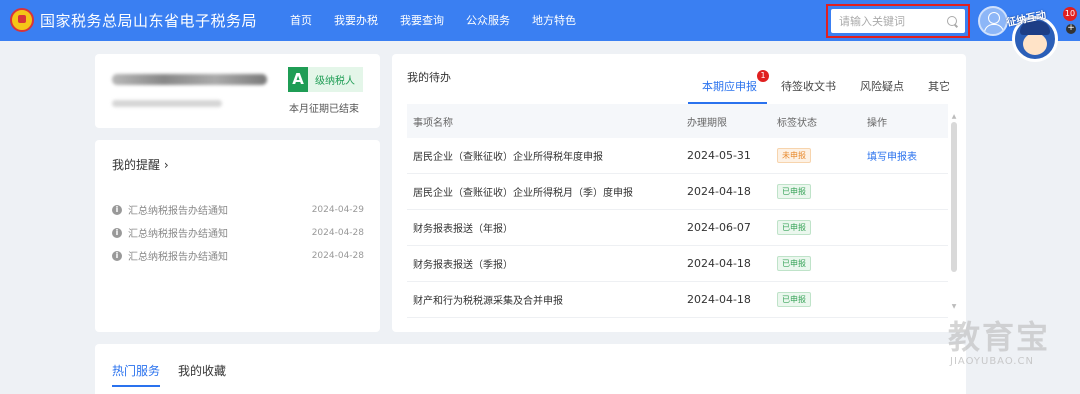 The image size is (1080, 394). I want to click on item-name: 居民企业（查账征收）企业所得税年度申报, so click(508, 157).